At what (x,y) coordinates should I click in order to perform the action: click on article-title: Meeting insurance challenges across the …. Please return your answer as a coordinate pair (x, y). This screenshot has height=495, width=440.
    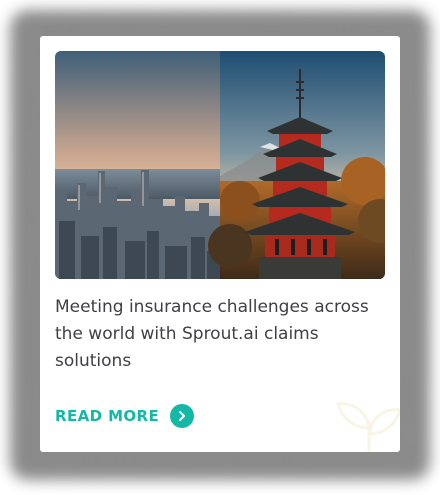
    Looking at the image, I should click on (220, 334).